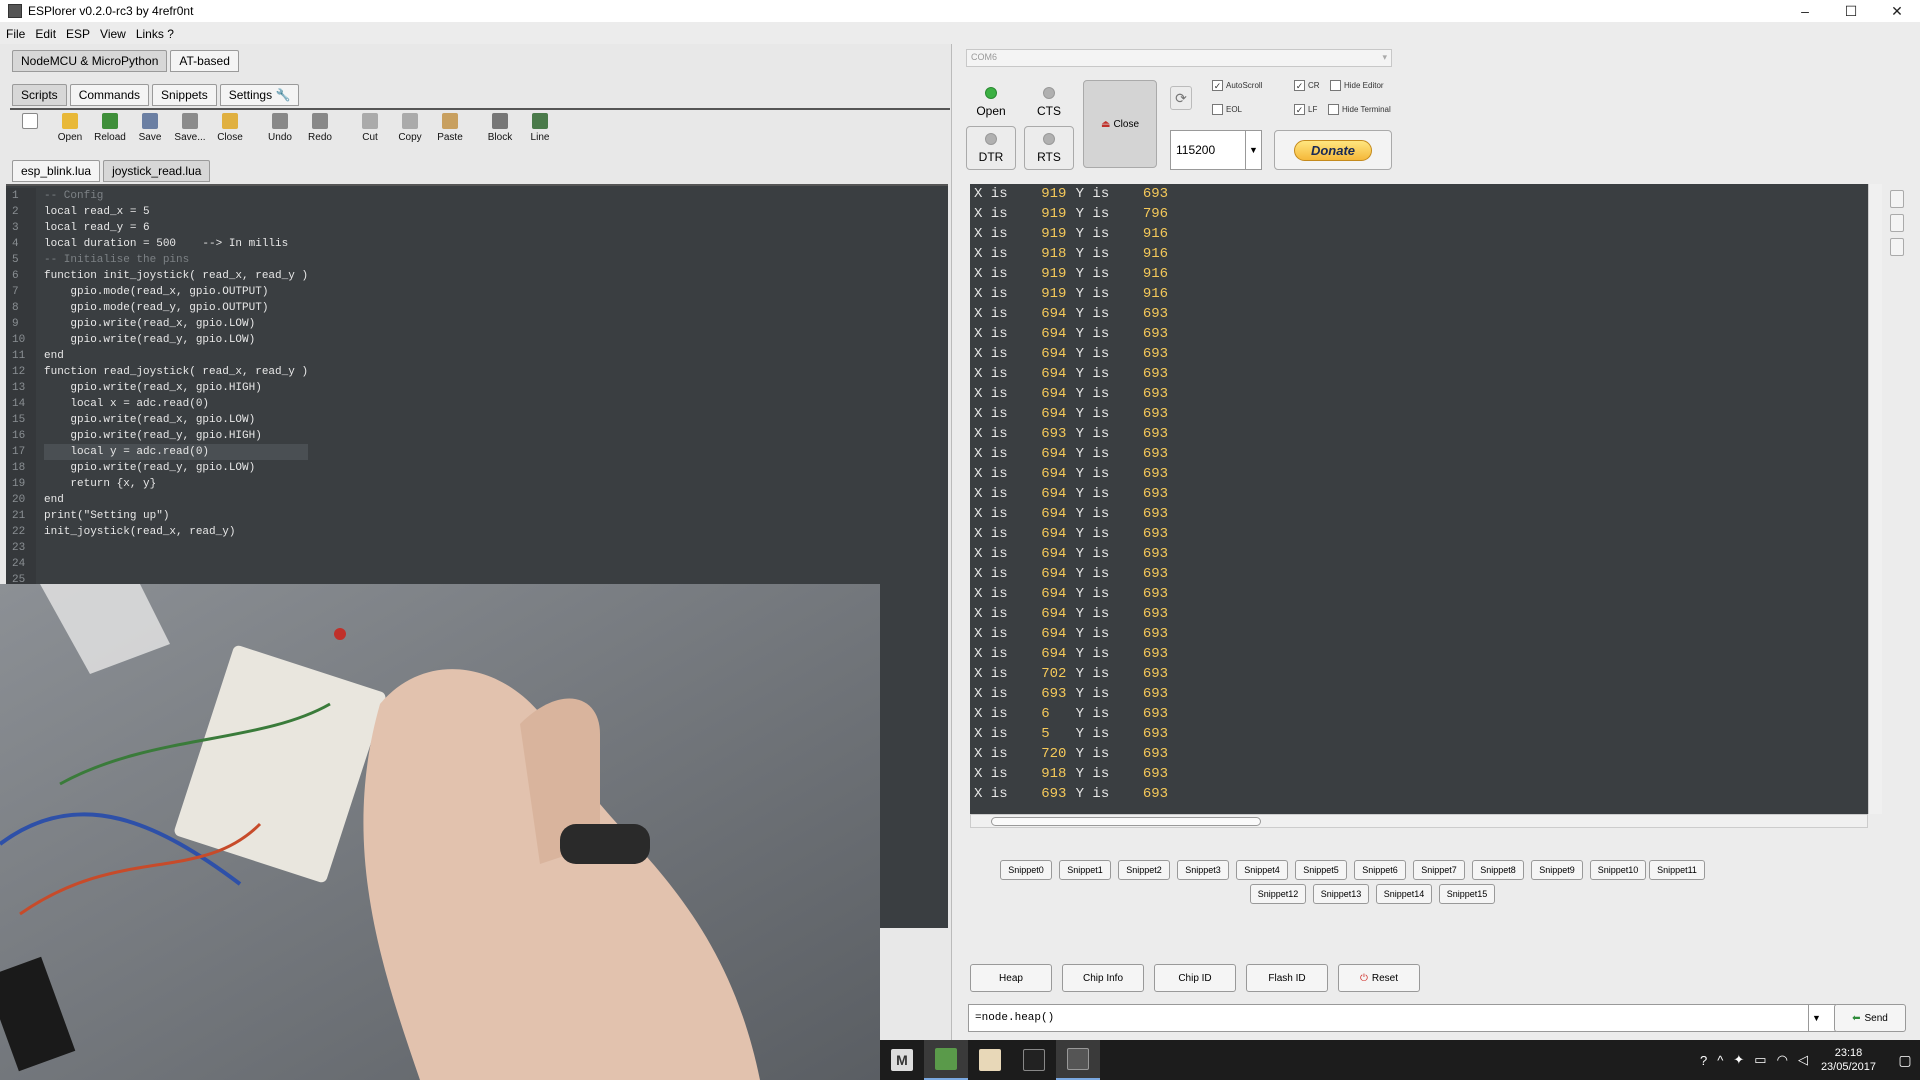 This screenshot has width=1920, height=1080. What do you see at coordinates (176, 372) in the screenshot?
I see `code-line: function read_joystick( read_x, read_y )` at bounding box center [176, 372].